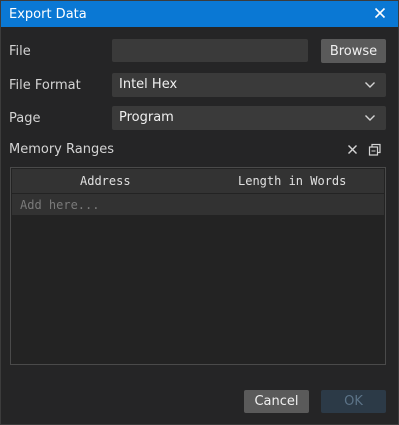 This screenshot has height=425, width=399. What do you see at coordinates (375, 150) in the screenshot?
I see `copy-icon` at bounding box center [375, 150].